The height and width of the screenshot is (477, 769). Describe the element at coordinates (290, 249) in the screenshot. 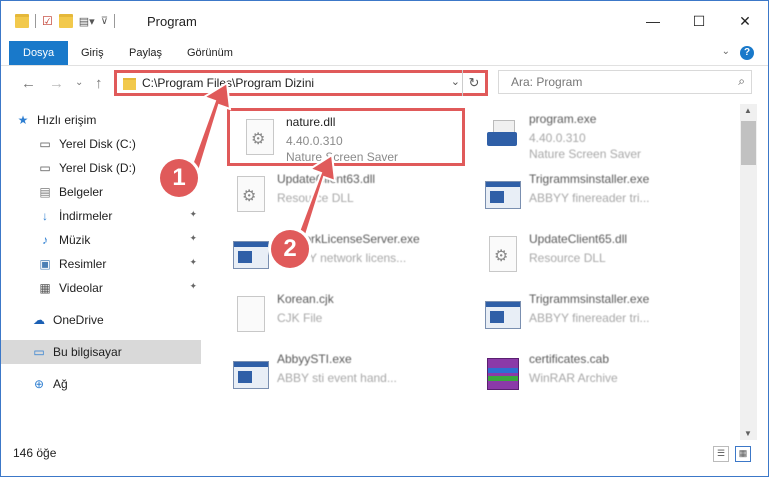

I see `step-2-badge: 2` at that location.